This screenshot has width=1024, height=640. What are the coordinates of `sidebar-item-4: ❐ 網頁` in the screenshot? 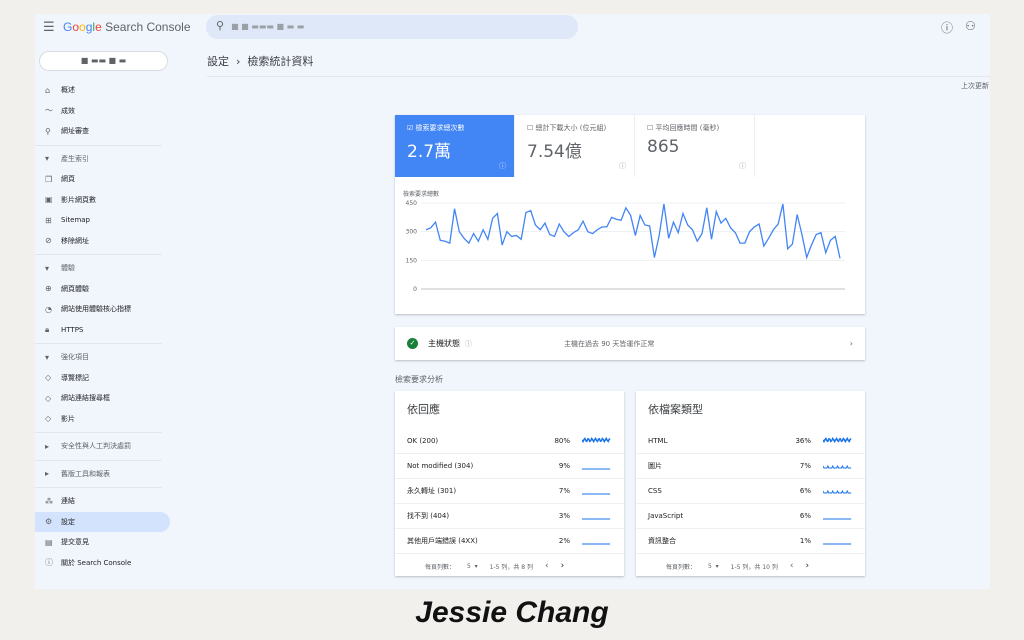 It's located at (102, 179).